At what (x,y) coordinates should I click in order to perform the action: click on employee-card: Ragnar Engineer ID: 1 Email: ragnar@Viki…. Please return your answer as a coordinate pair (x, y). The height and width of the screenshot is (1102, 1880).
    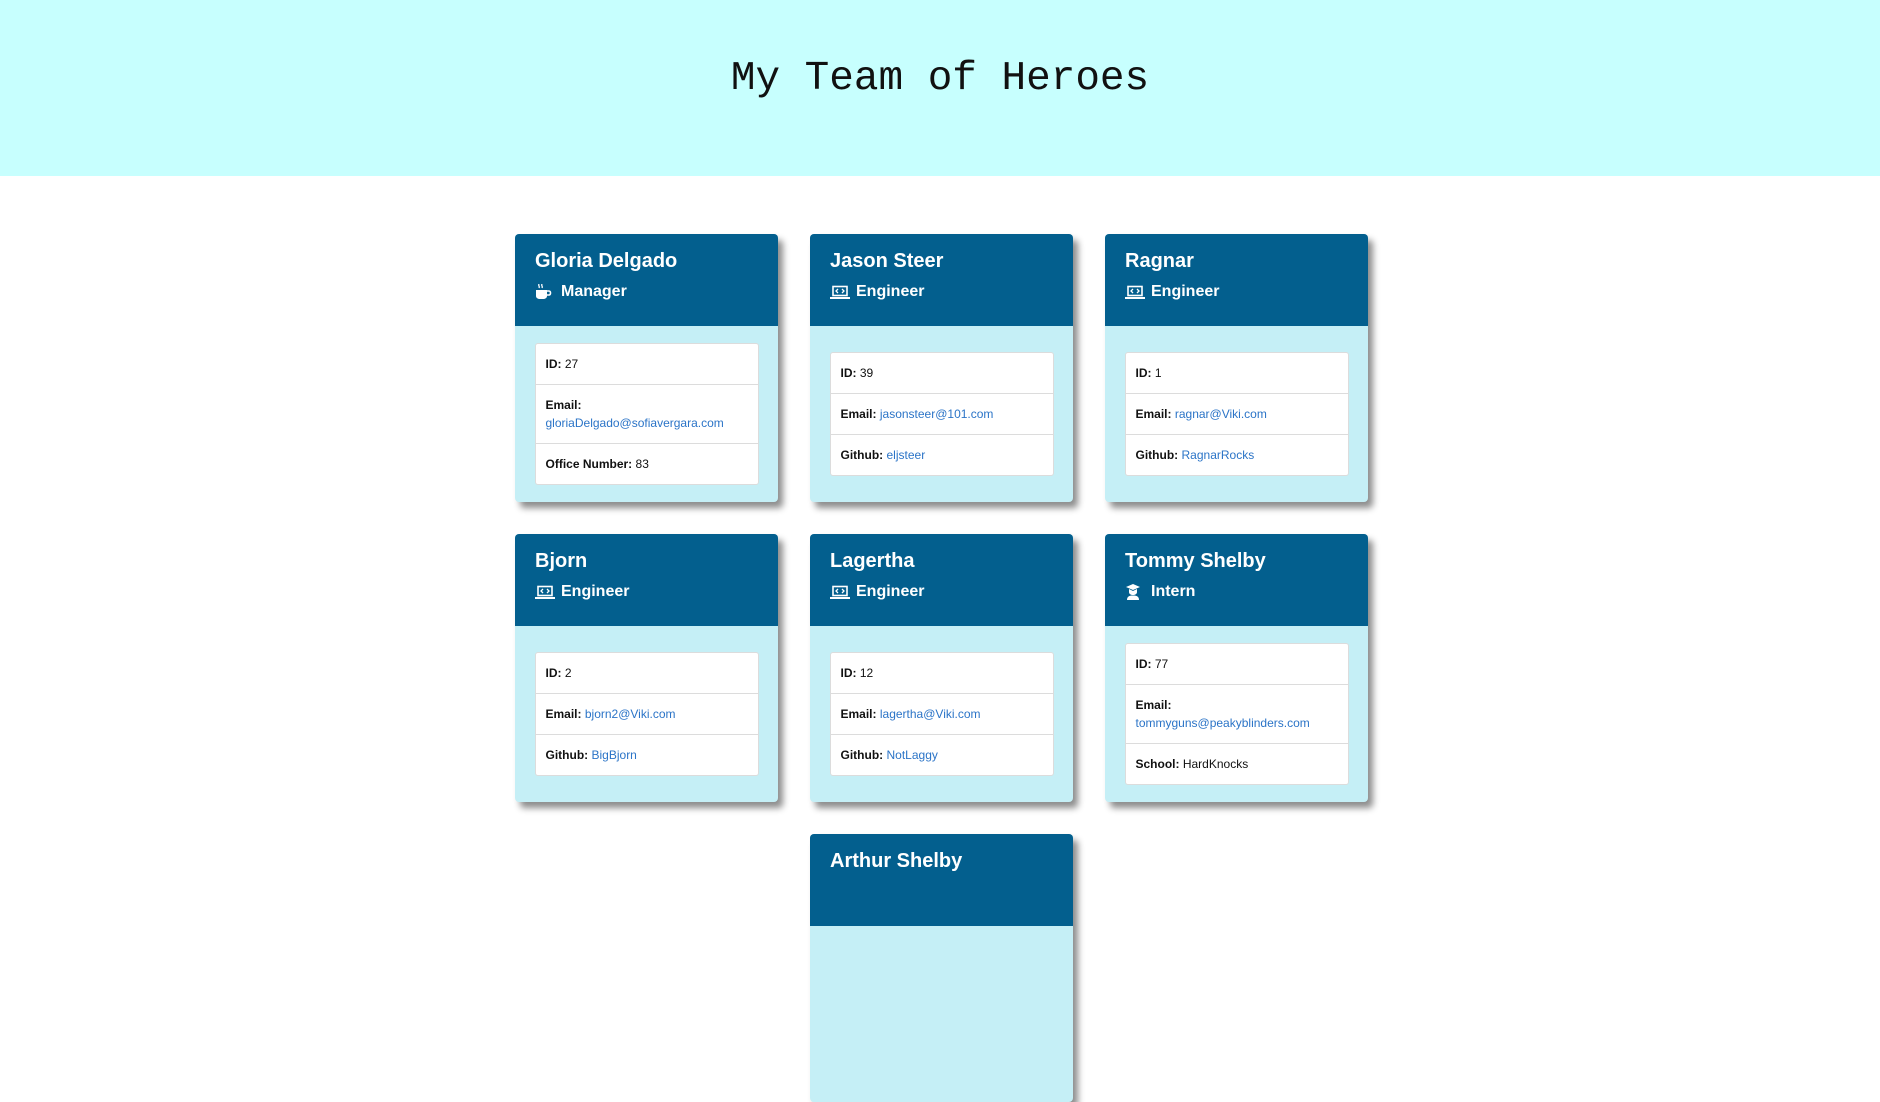
    Looking at the image, I should click on (1236, 368).